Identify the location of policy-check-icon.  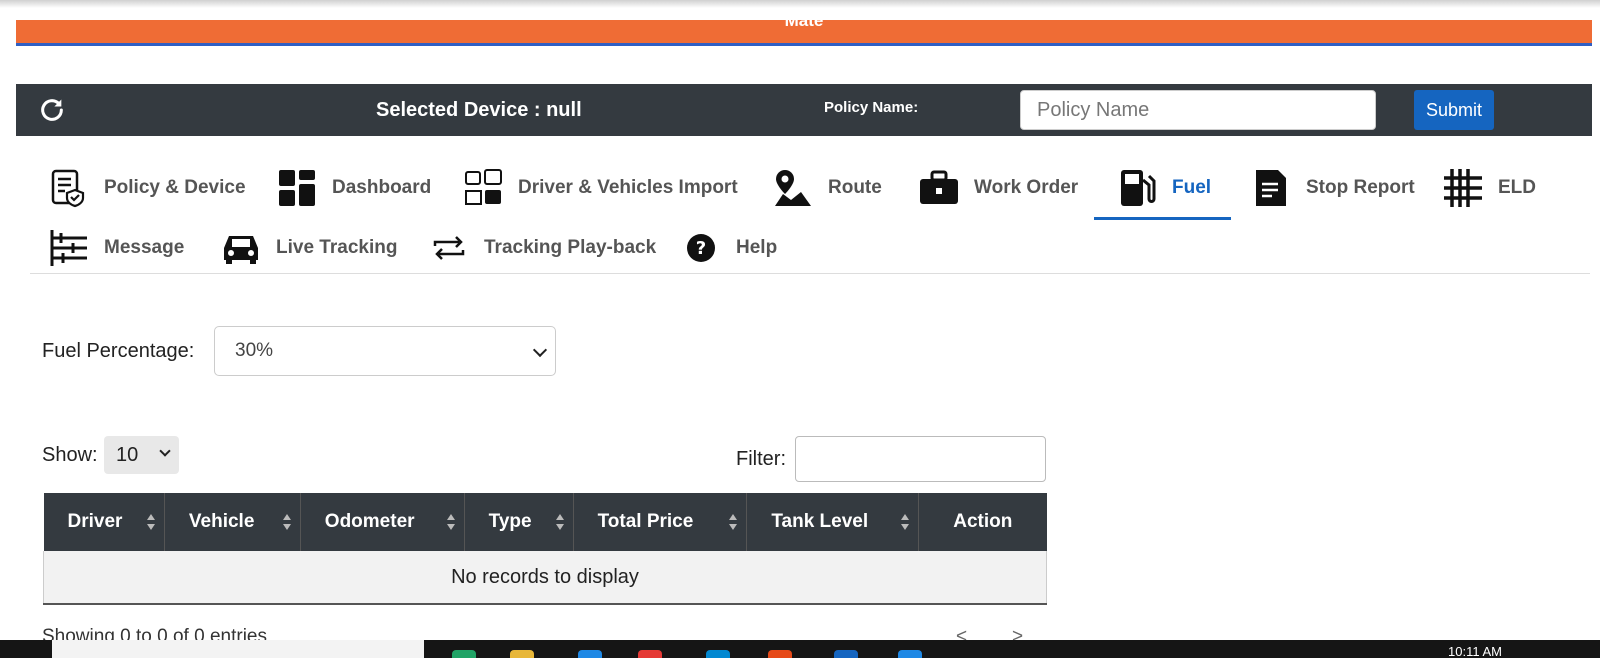
(69, 188).